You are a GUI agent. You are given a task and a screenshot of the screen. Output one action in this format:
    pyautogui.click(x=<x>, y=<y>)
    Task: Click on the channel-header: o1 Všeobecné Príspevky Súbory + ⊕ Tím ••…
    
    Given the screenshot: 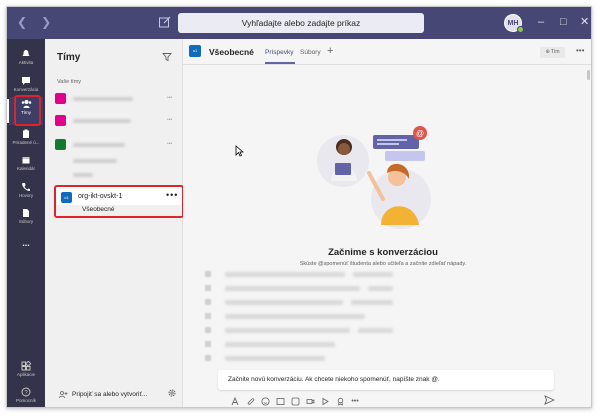 What is the action you would take?
    pyautogui.click(x=387, y=52)
    